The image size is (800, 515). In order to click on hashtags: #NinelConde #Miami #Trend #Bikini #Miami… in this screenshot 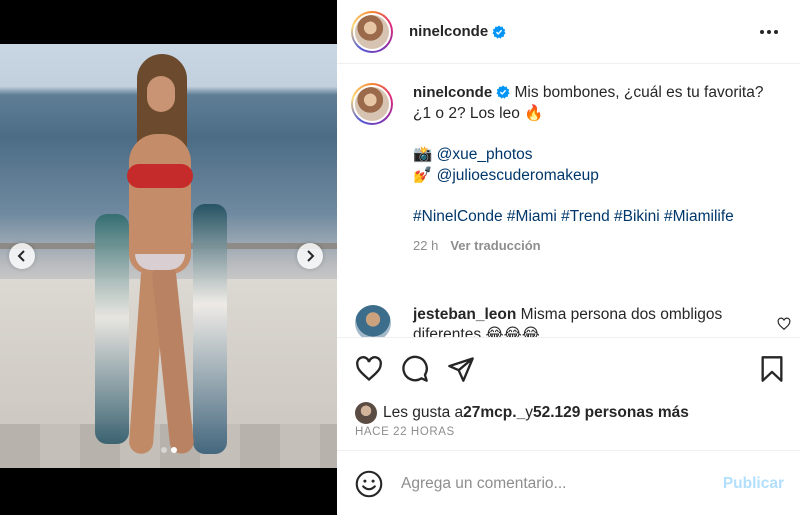, I will do `click(573, 216)`.